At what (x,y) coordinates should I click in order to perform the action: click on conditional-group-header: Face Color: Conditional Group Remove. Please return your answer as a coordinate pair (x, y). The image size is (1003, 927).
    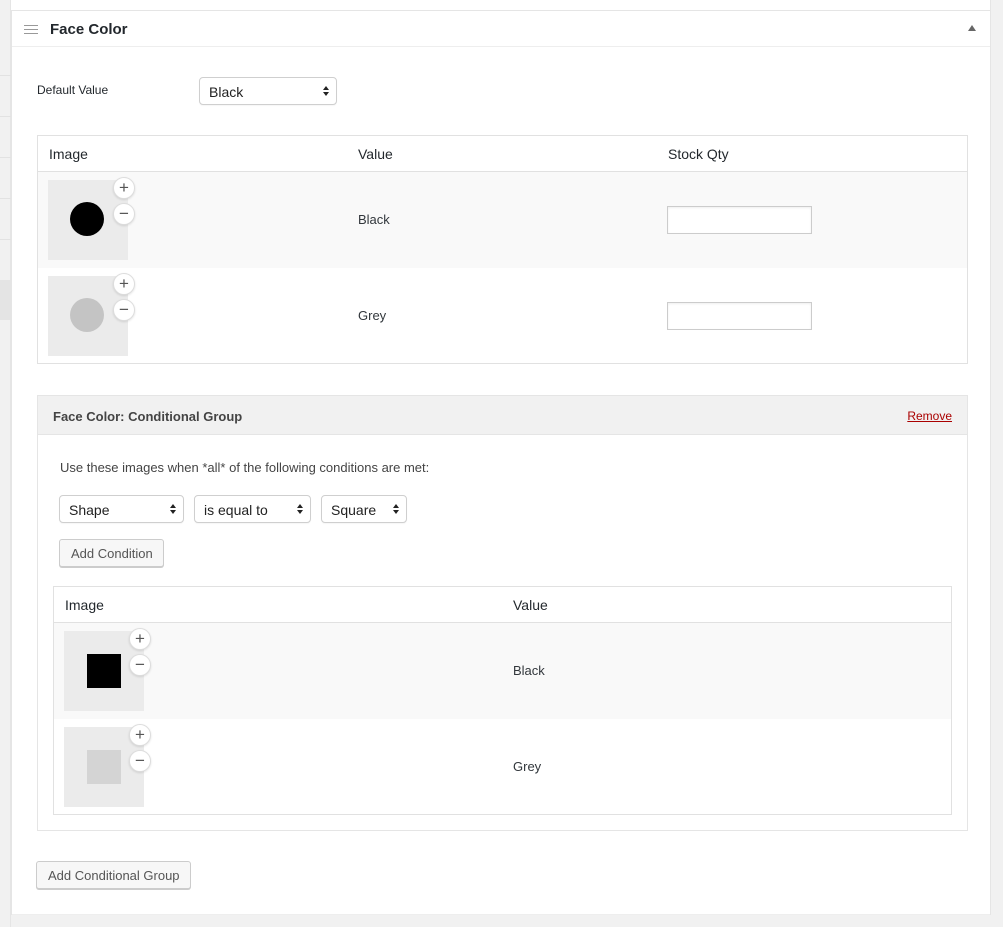
    Looking at the image, I should click on (502, 415).